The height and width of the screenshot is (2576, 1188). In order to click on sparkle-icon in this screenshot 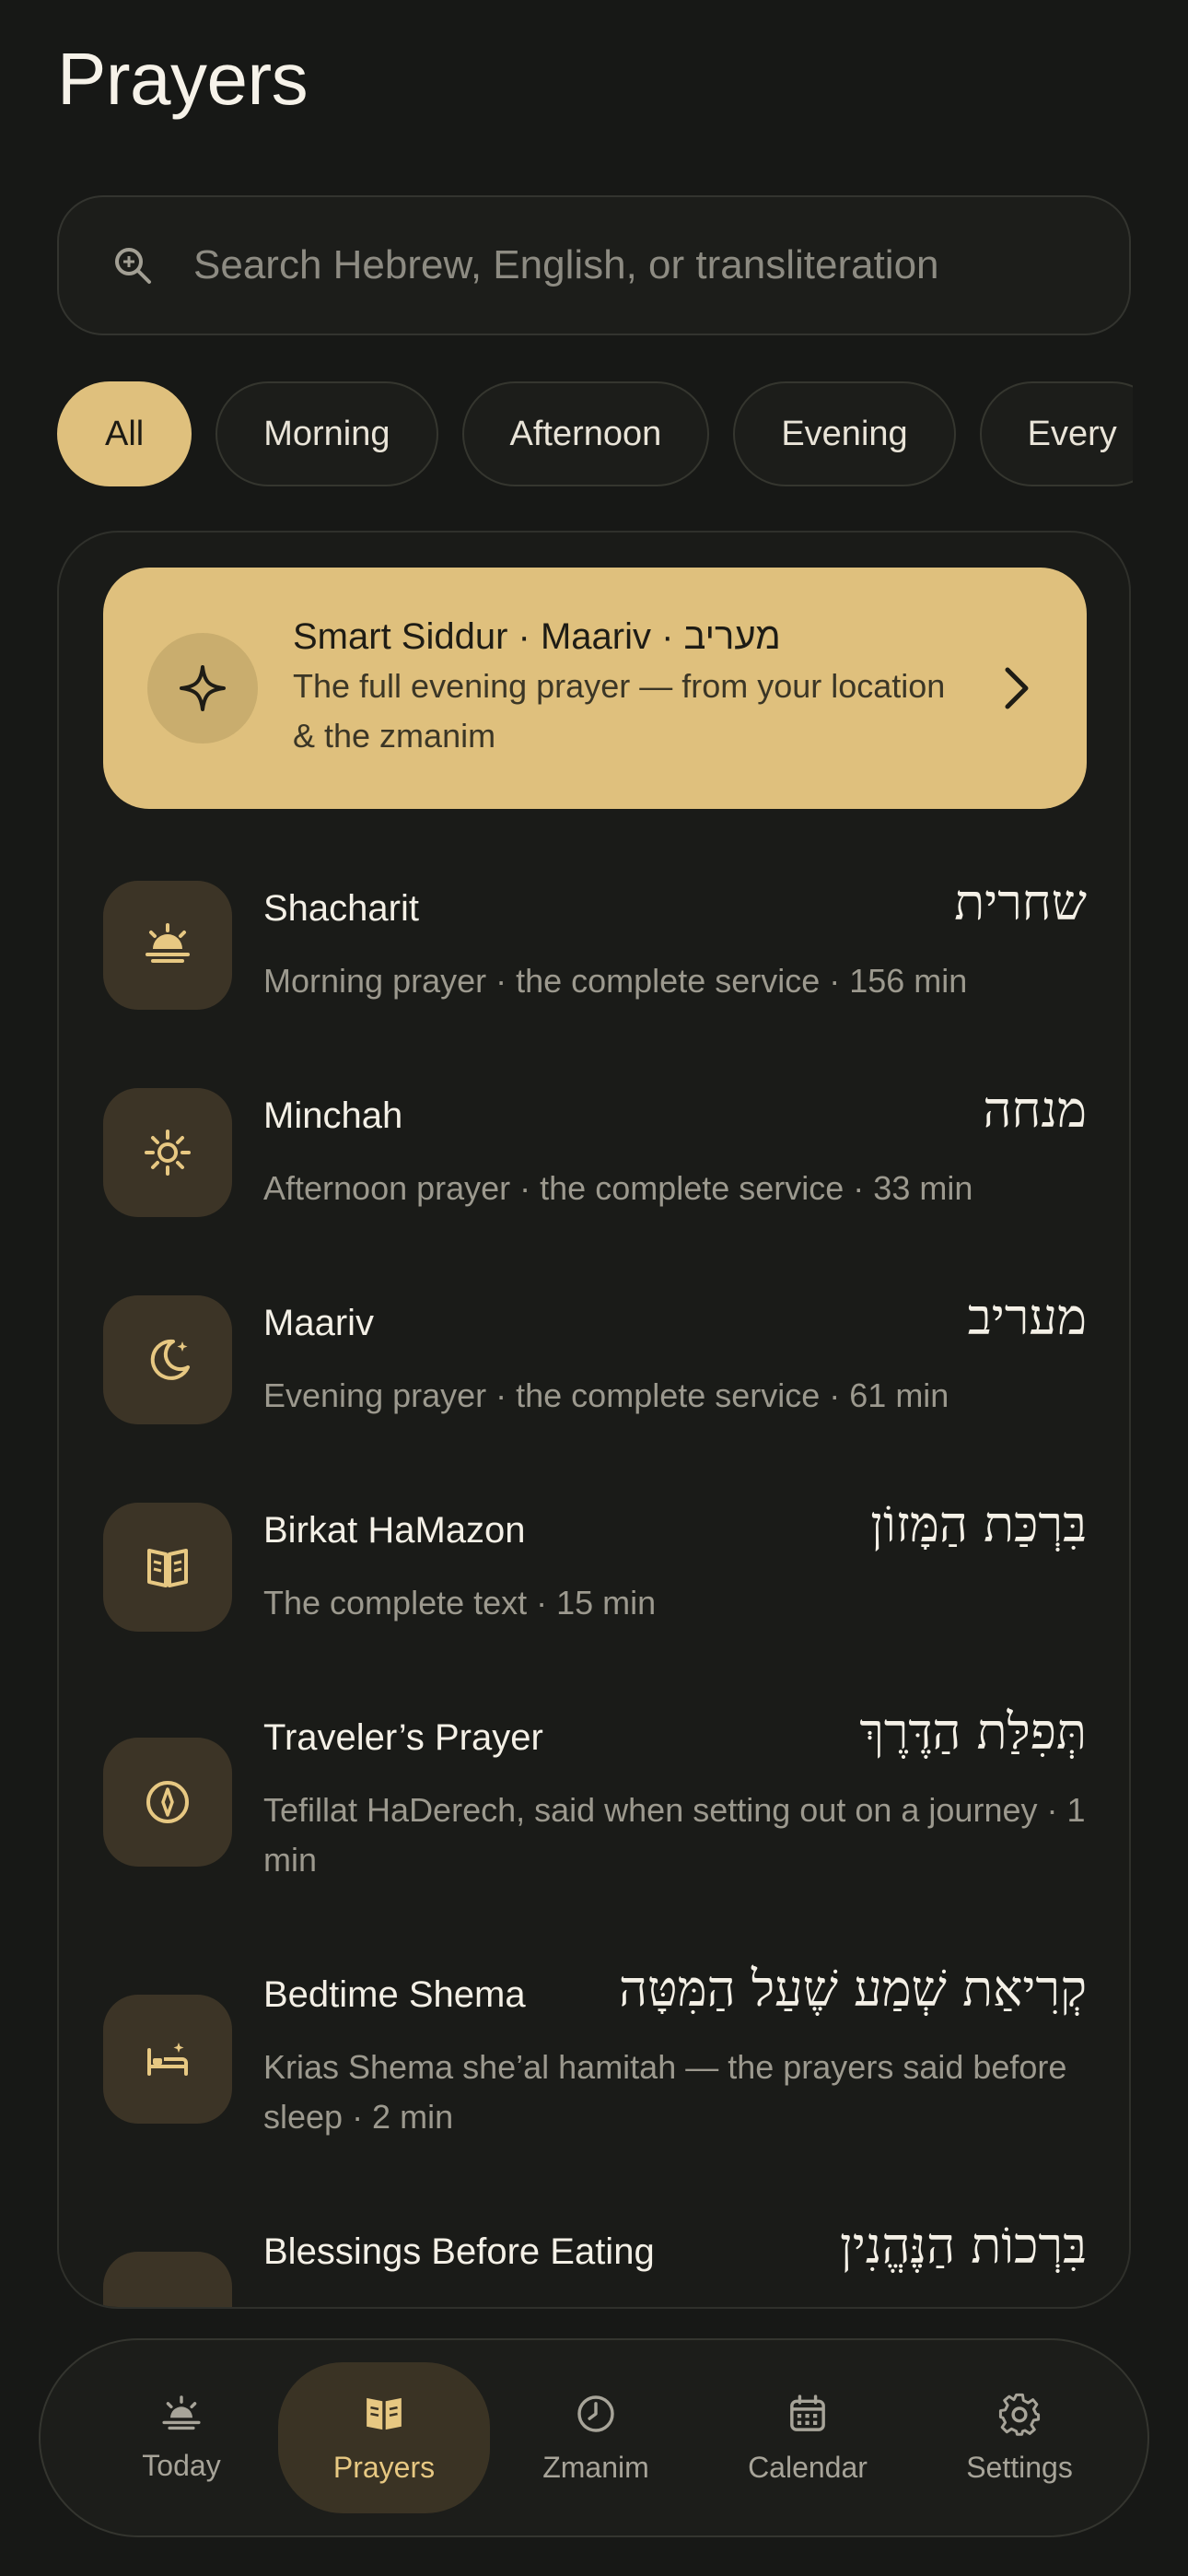, I will do `click(203, 688)`.